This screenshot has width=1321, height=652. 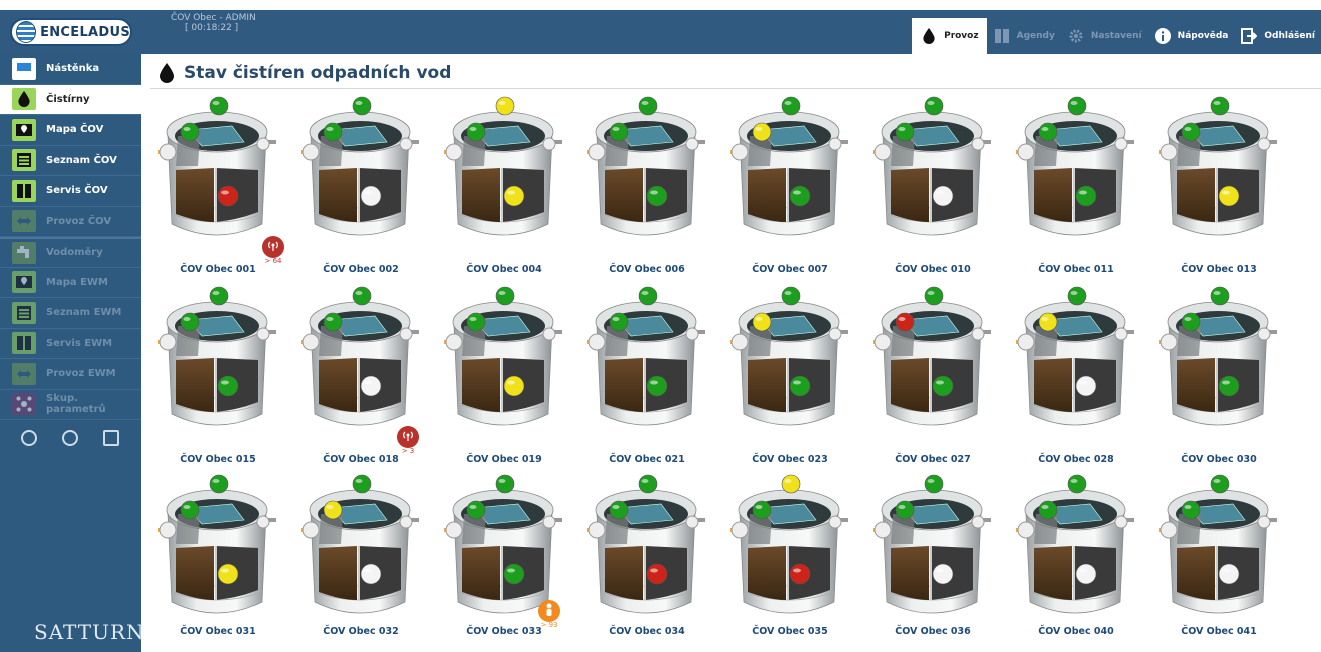 What do you see at coordinates (1076, 36) in the screenshot?
I see `gear-icon` at bounding box center [1076, 36].